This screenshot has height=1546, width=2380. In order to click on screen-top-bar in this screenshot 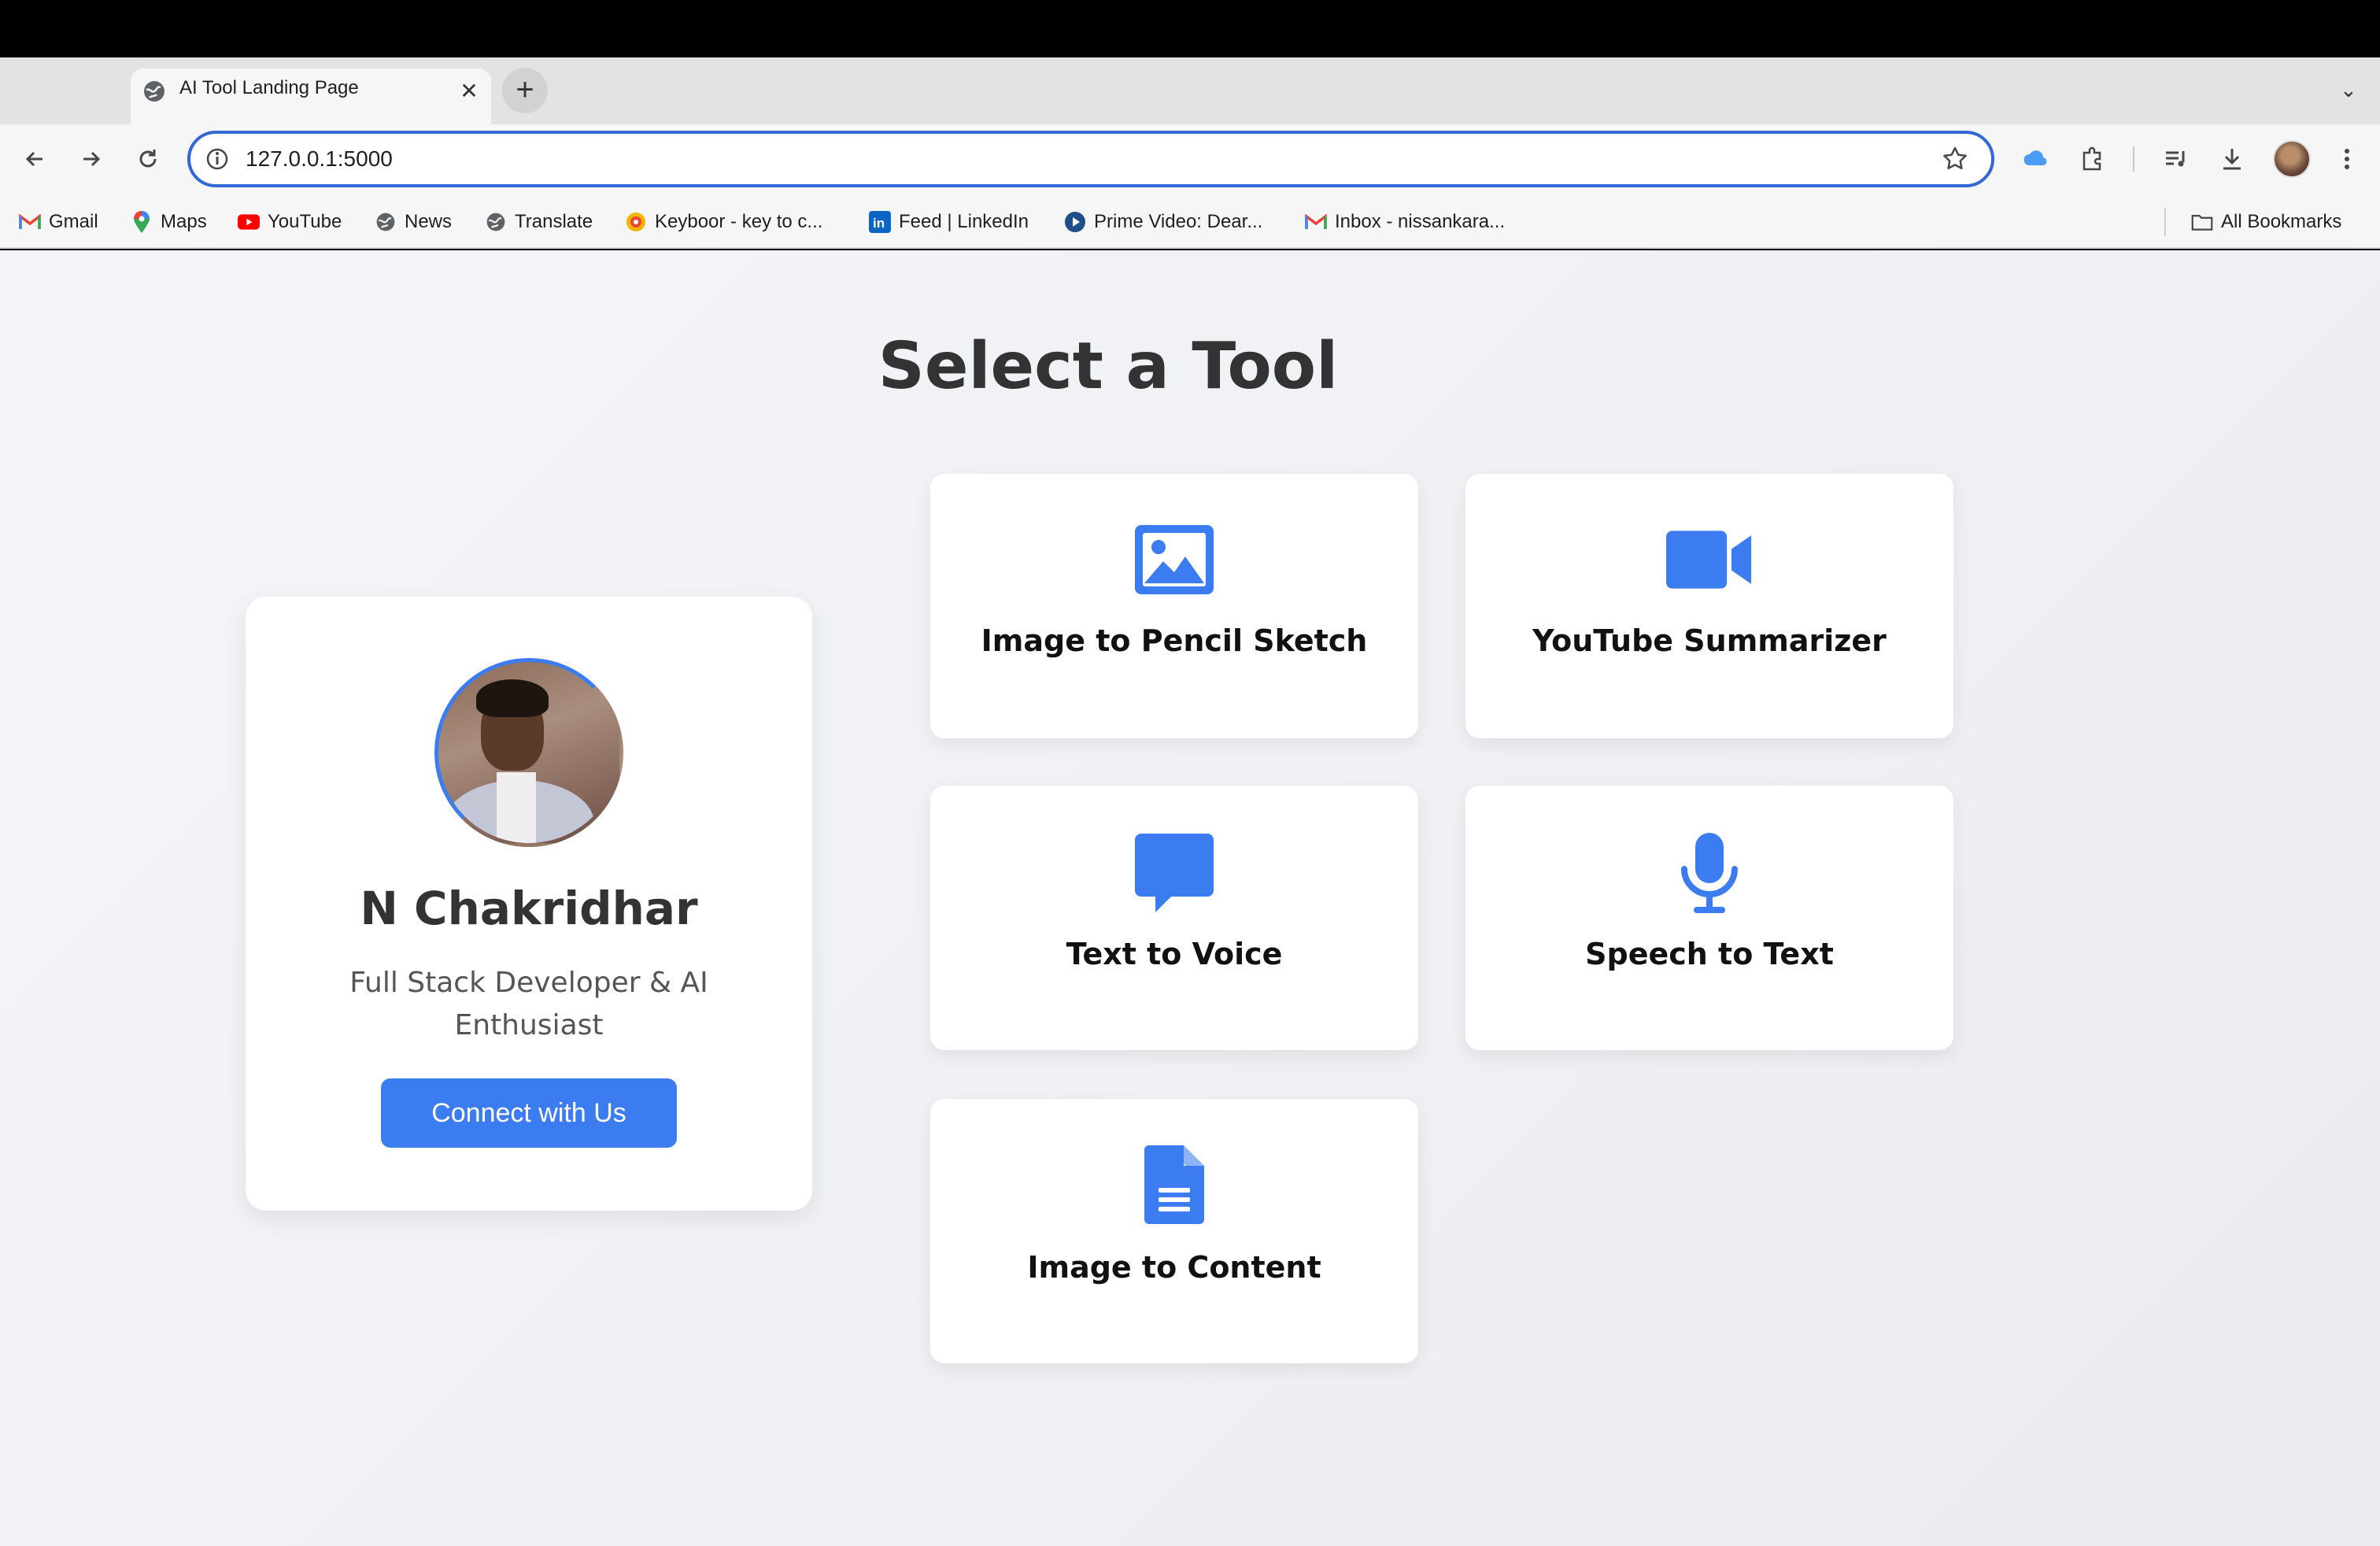, I will do `click(1190, 28)`.